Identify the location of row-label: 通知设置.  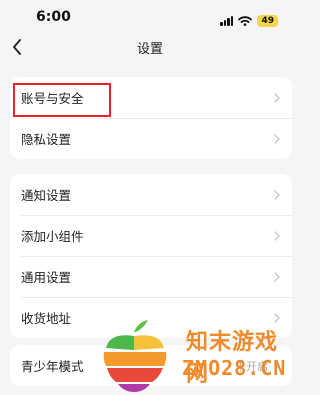
(46, 195).